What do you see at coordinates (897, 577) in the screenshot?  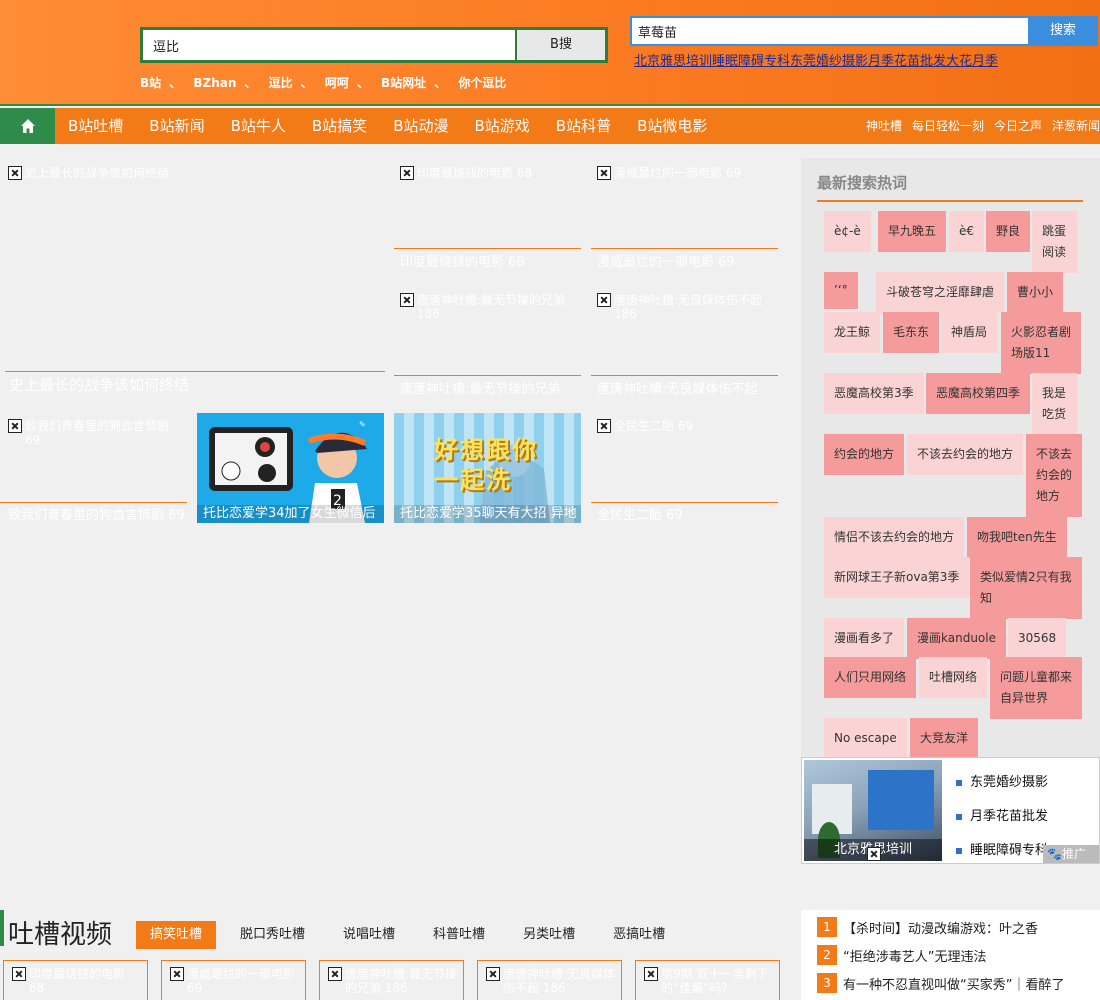 I see `hot-tag: 新网球王子新ova第3季` at bounding box center [897, 577].